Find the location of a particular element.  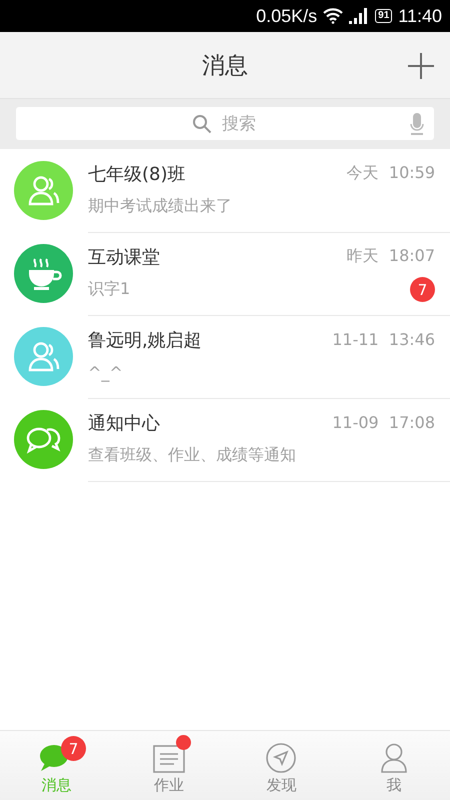

battery-icon: 91 is located at coordinates (383, 16).